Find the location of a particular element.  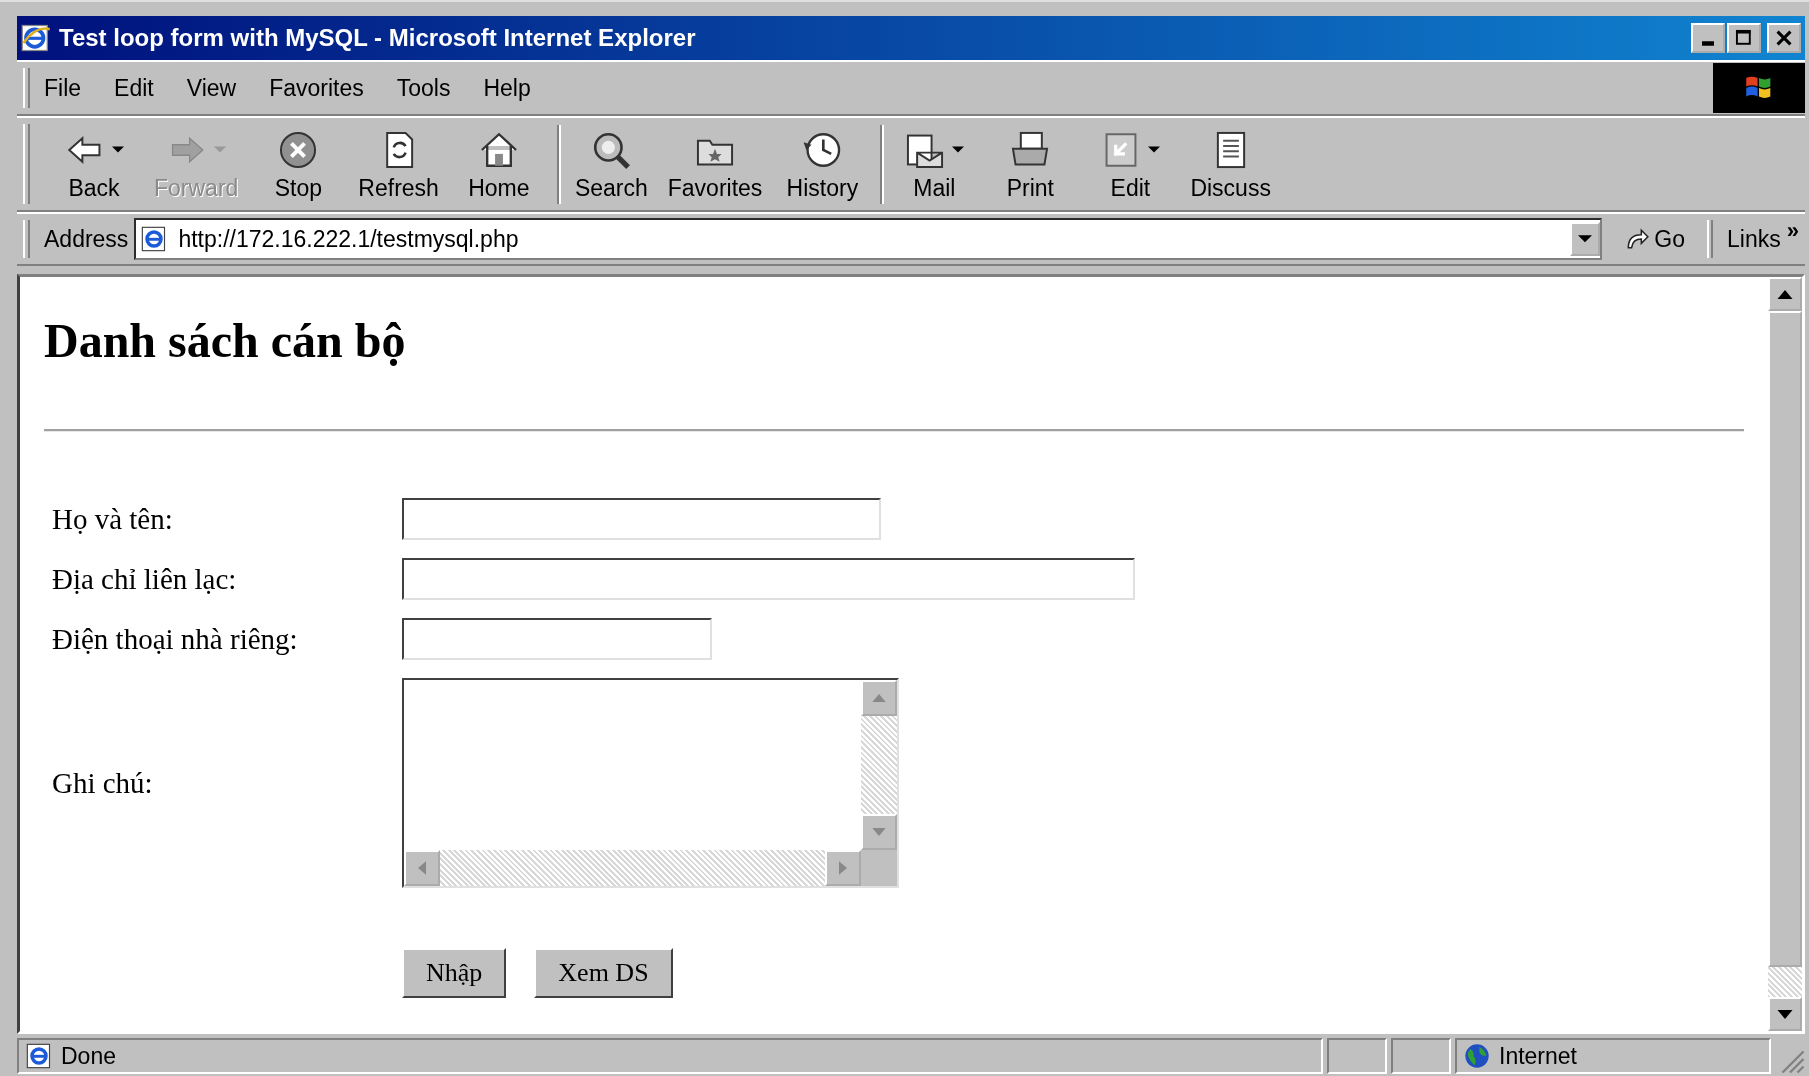

favorites-button: Favorites is located at coordinates (715, 164).